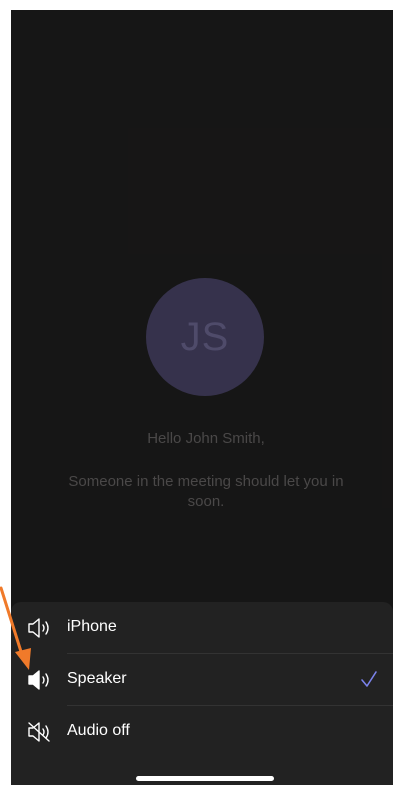 The image size is (393, 785). I want to click on greeting-text: Hello John Smith,, so click(206, 438).